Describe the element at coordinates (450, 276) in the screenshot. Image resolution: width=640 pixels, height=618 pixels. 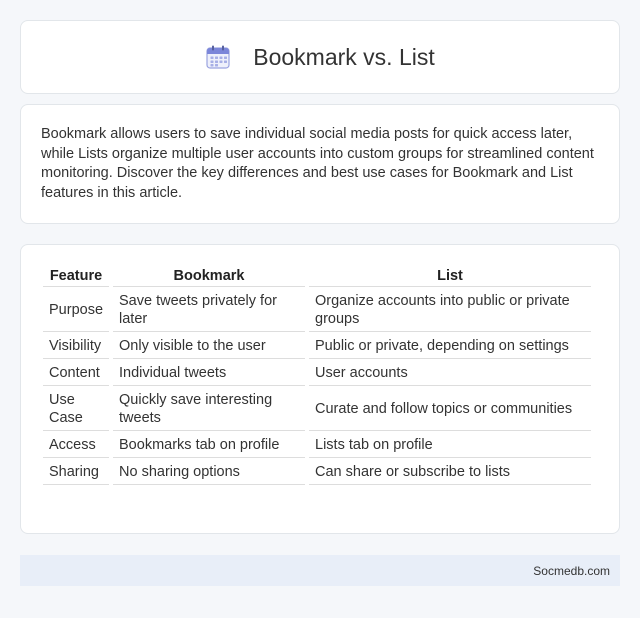
I see `column-header-list: List` at that location.